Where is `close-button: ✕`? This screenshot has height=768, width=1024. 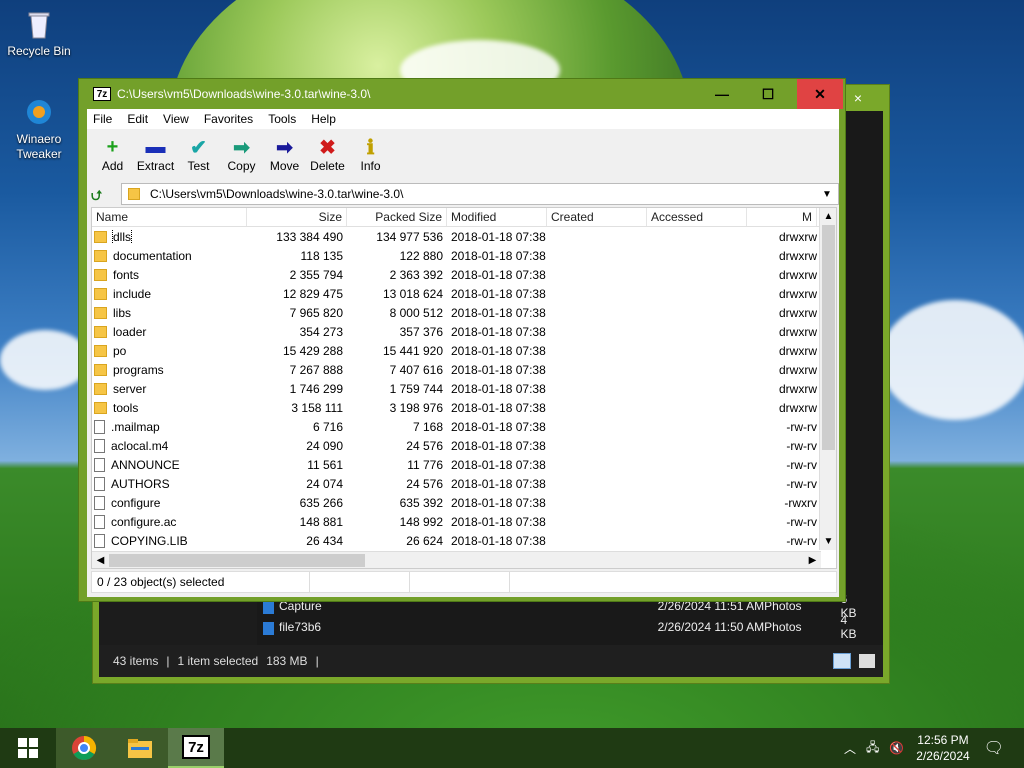 close-button: ✕ is located at coordinates (820, 94).